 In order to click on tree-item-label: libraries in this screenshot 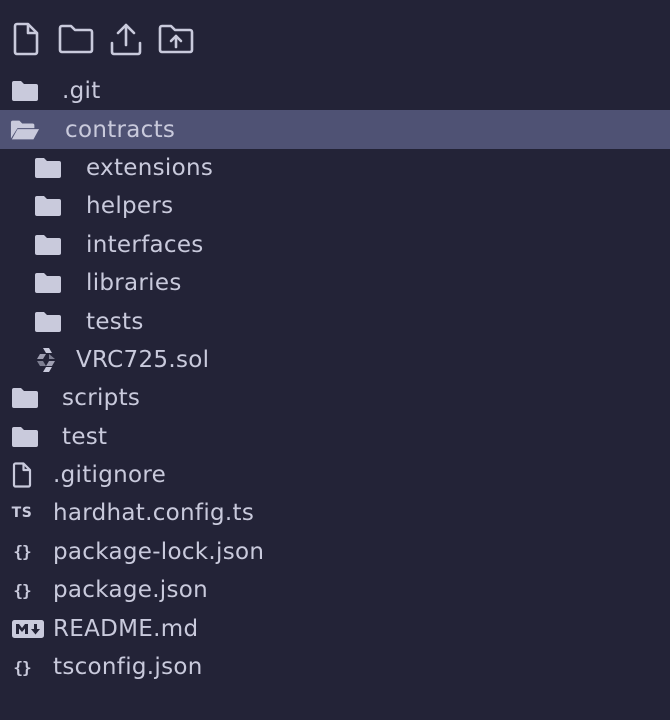, I will do `click(134, 283)`.